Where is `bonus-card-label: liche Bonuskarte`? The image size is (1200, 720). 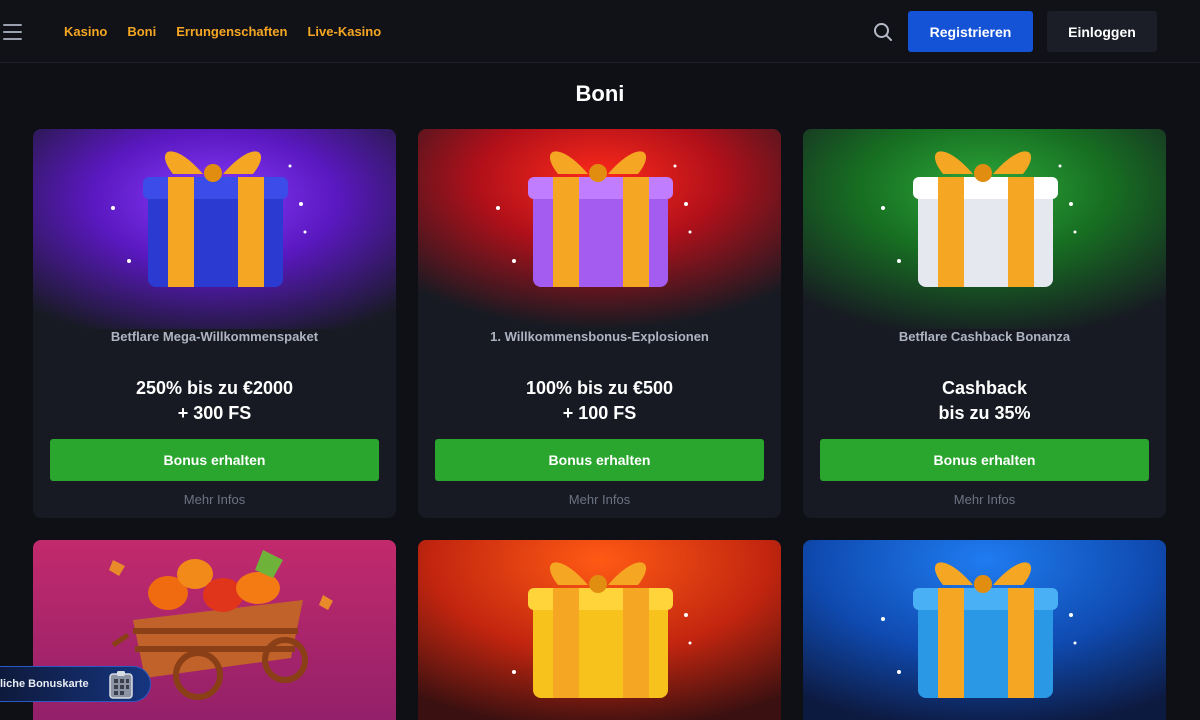 bonus-card-label: liche Bonuskarte is located at coordinates (44, 684).